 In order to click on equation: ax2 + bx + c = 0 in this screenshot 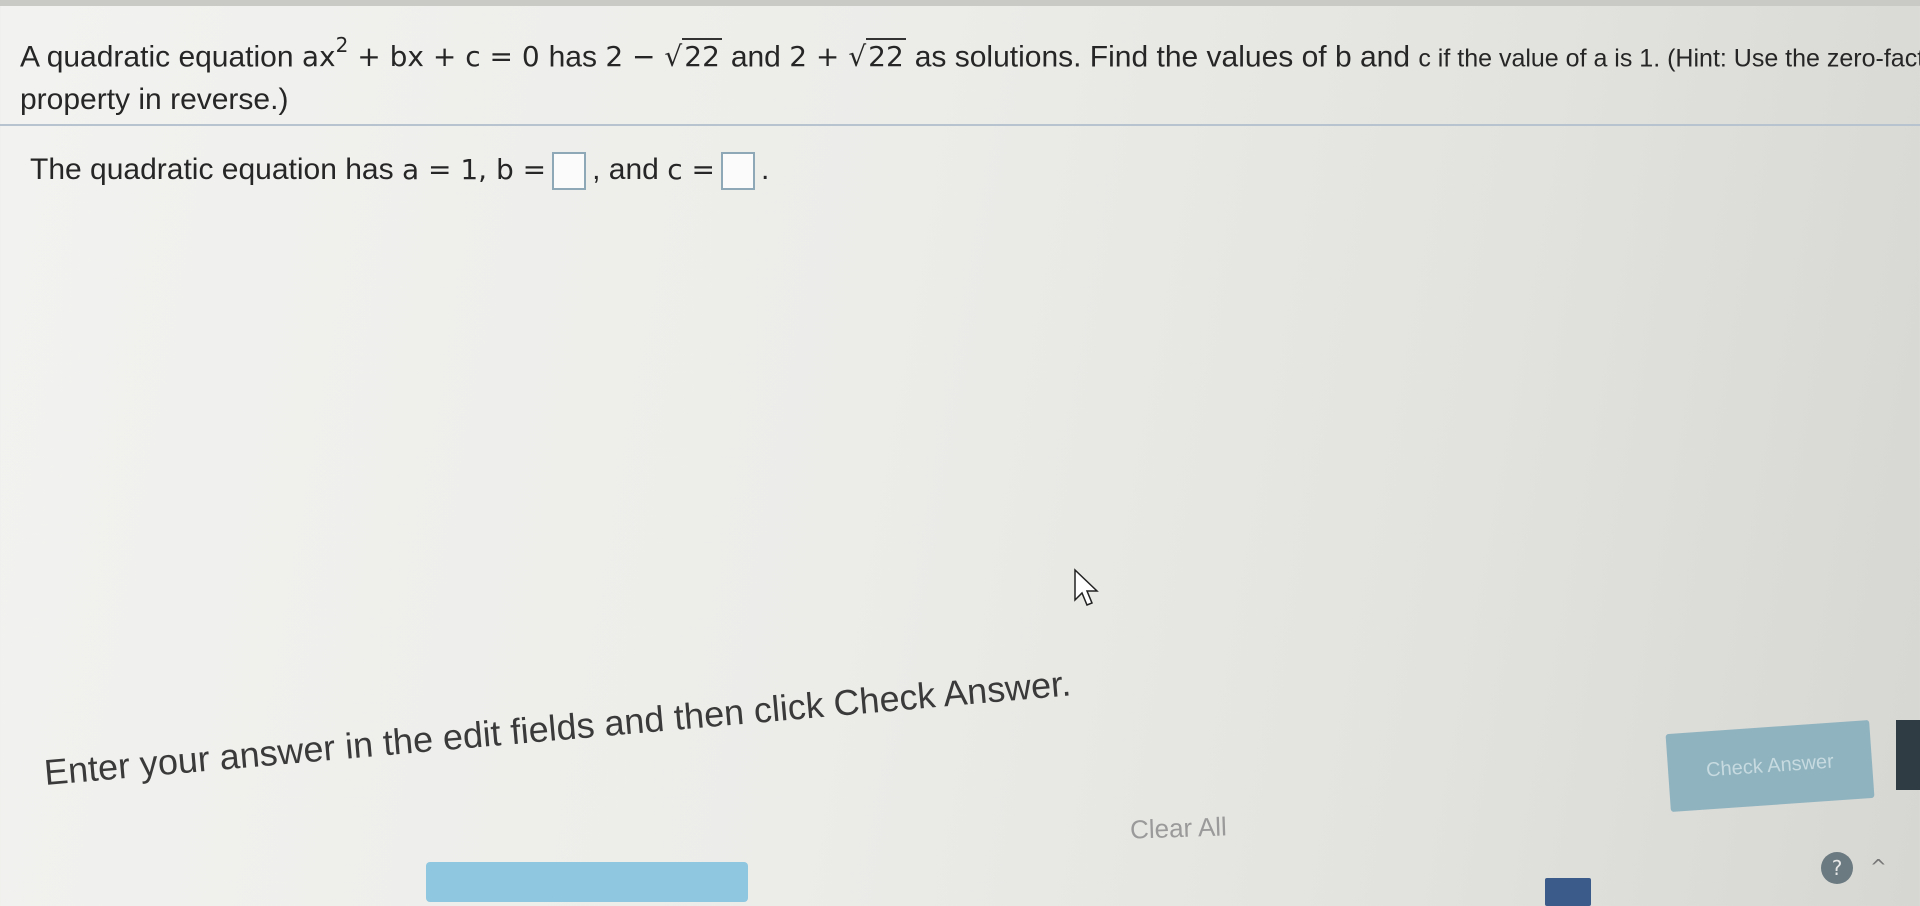, I will do `click(425, 53)`.